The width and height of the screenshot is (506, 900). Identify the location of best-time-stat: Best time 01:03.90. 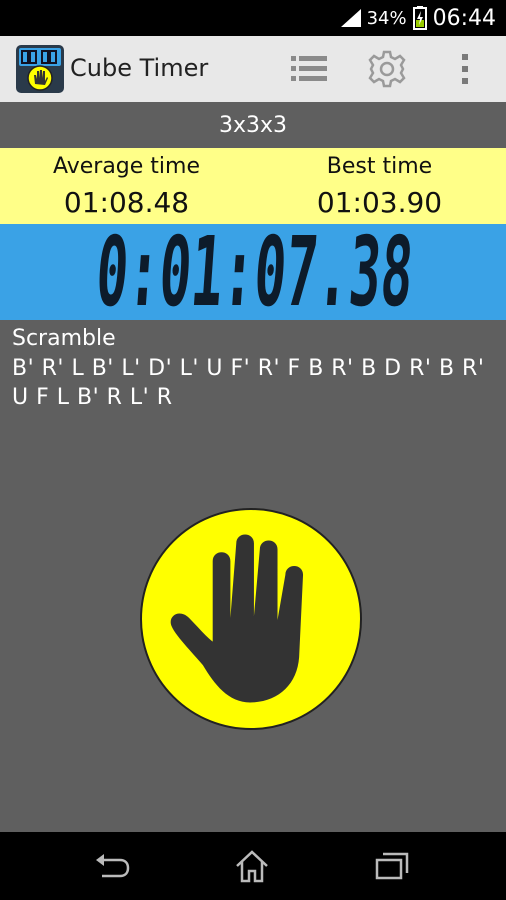
(379, 186).